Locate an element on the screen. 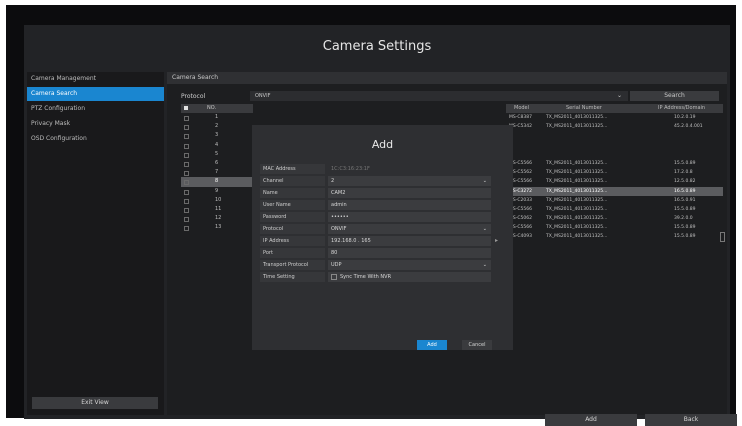 This screenshot has height=426, width=742. table-row: MS-C2033 TX_MS2011_4013011325... 16.5.0.91 is located at coordinates (614, 200).